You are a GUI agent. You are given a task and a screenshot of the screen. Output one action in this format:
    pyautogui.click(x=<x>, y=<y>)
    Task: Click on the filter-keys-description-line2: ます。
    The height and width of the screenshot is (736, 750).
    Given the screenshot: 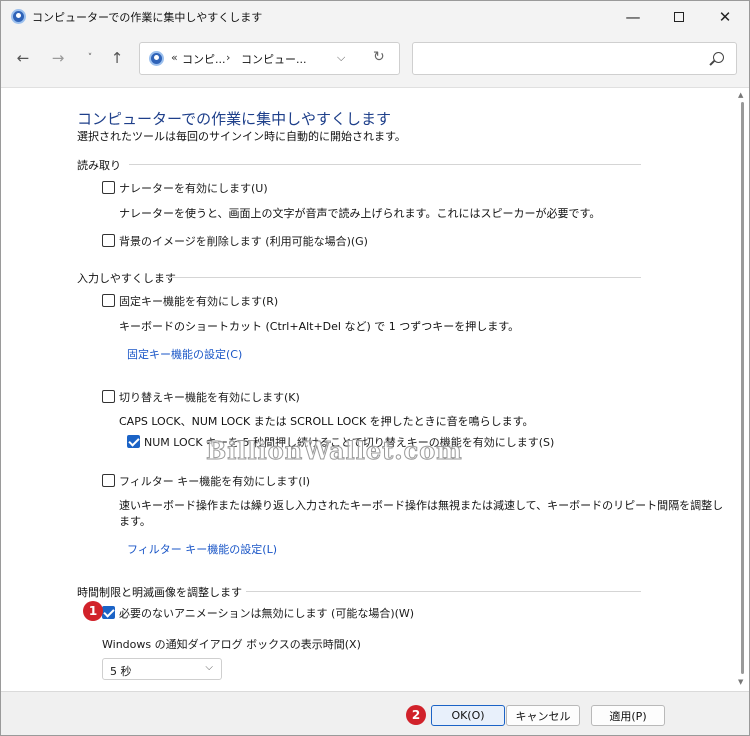 What is the action you would take?
    pyautogui.click(x=135, y=521)
    